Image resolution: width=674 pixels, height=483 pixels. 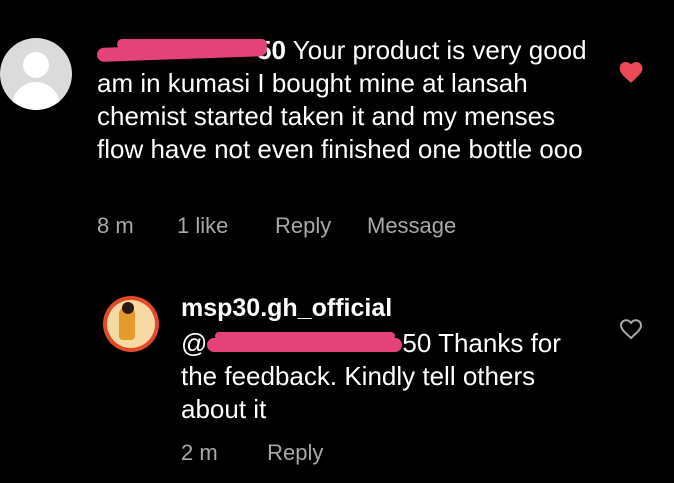 What do you see at coordinates (128, 308) in the screenshot?
I see `avatar-figure-head` at bounding box center [128, 308].